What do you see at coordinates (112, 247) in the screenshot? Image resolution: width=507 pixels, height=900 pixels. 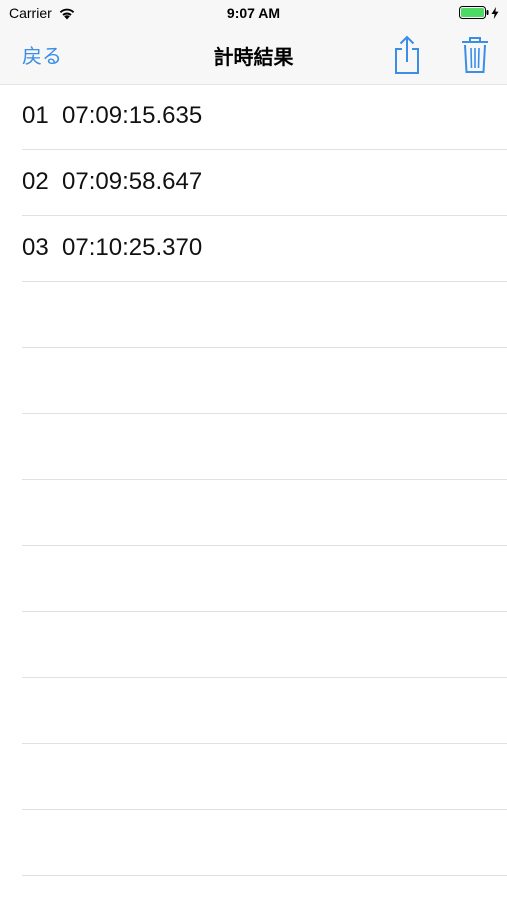 I see `result-text: 03 07:10:25.370` at bounding box center [112, 247].